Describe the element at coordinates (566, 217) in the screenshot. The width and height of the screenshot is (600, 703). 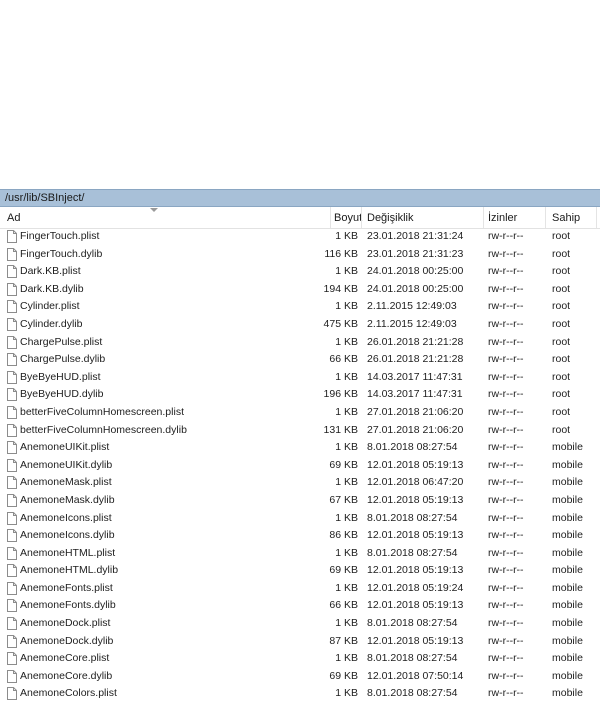
I see `column-header-owner: Sahip` at that location.